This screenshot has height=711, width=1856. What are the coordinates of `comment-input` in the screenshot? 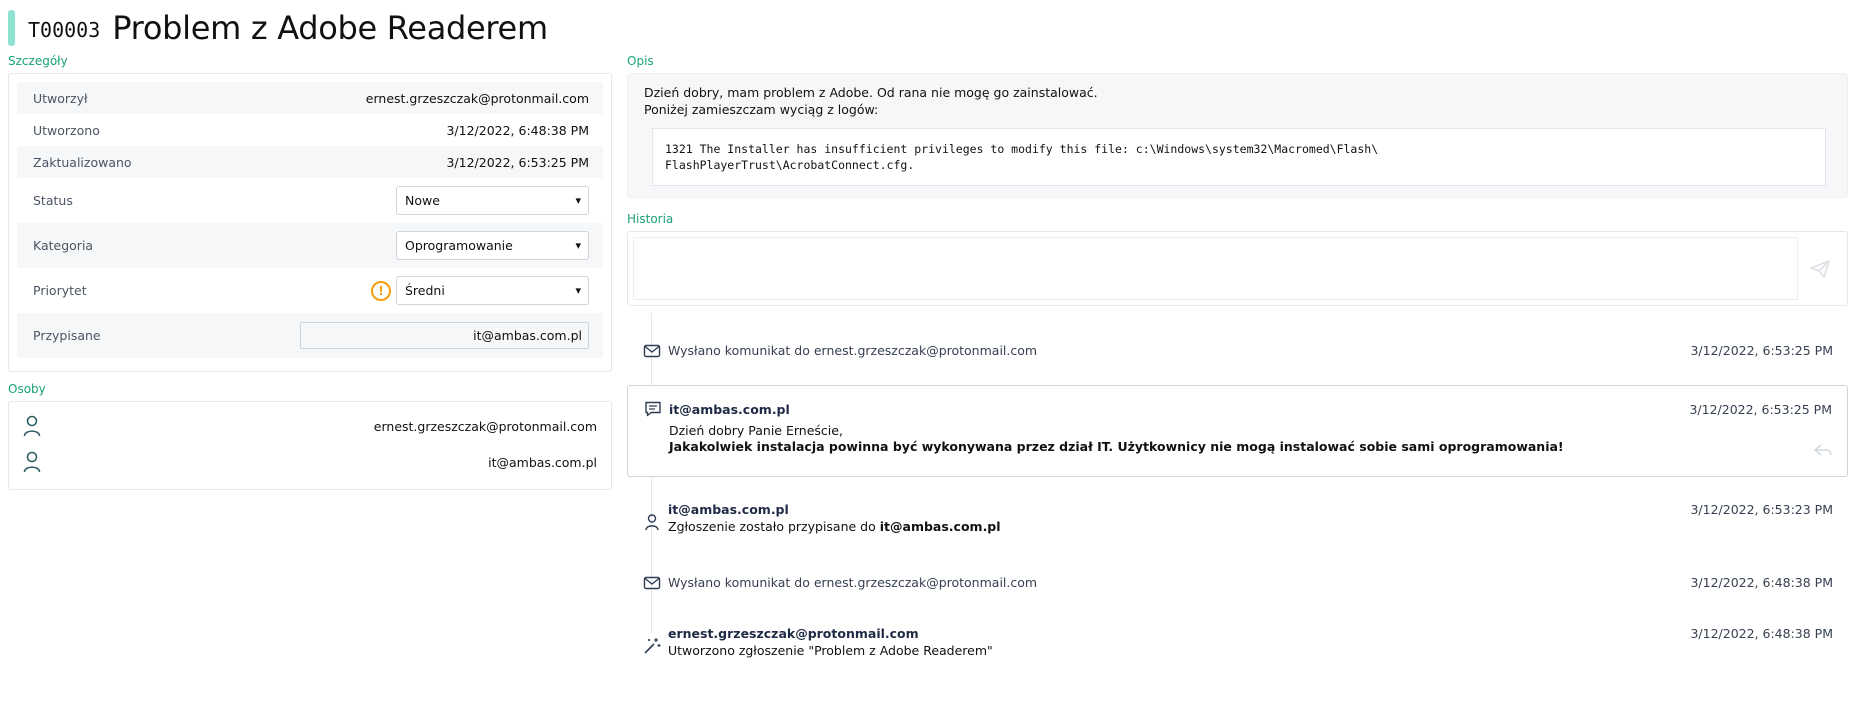 It's located at (1215, 268).